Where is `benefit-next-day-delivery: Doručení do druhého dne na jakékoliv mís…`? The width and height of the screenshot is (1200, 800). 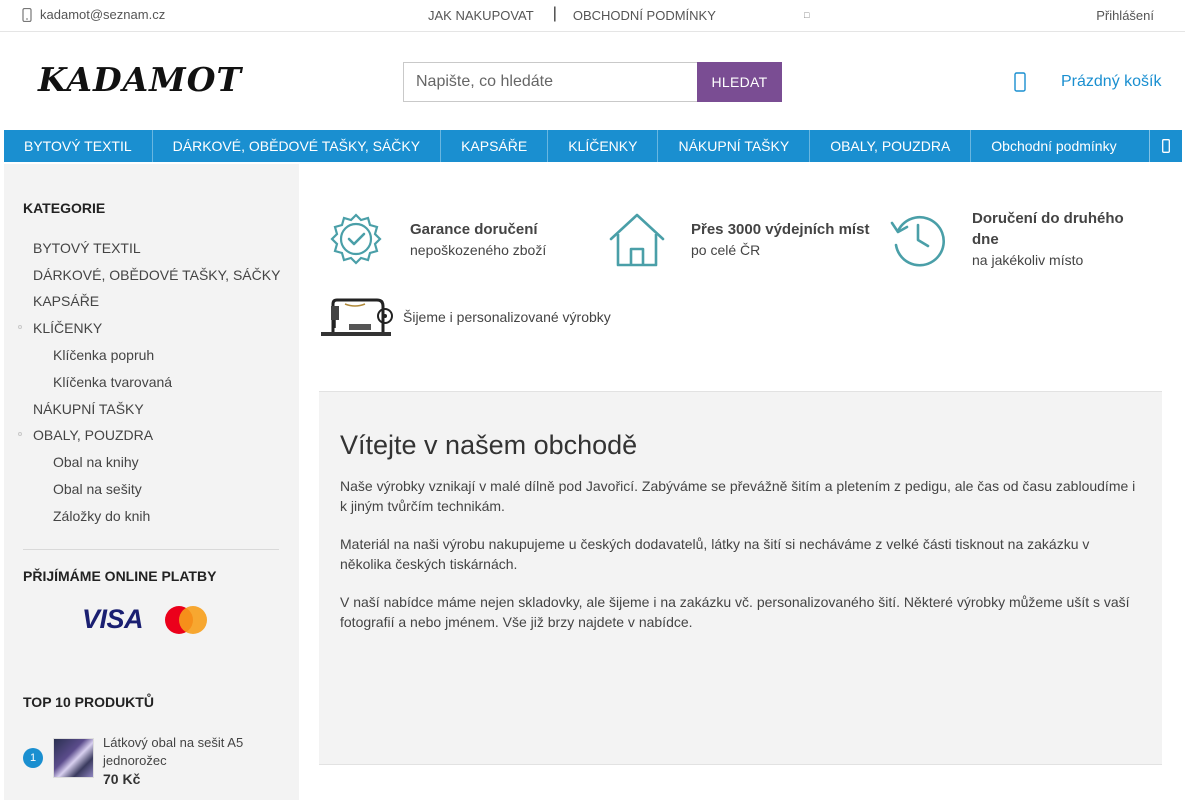
benefit-next-day-delivery: Doručení do druhého dne na jakékoliv mís… is located at coordinates (1015, 239).